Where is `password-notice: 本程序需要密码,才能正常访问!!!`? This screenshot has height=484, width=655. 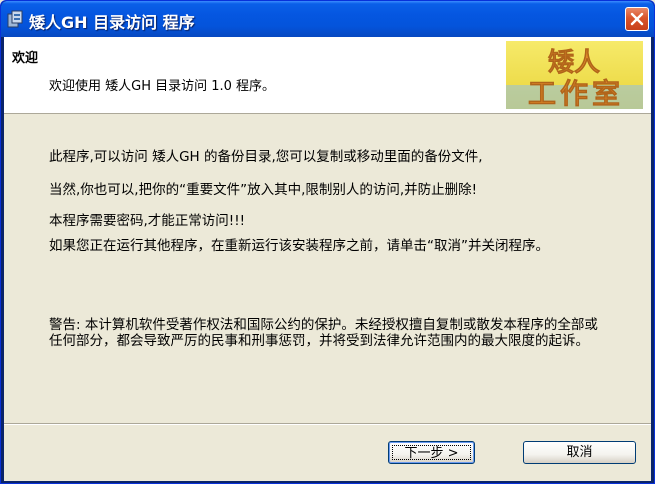
password-notice: 本程序需要密码,才能正常访问!!! is located at coordinates (147, 221).